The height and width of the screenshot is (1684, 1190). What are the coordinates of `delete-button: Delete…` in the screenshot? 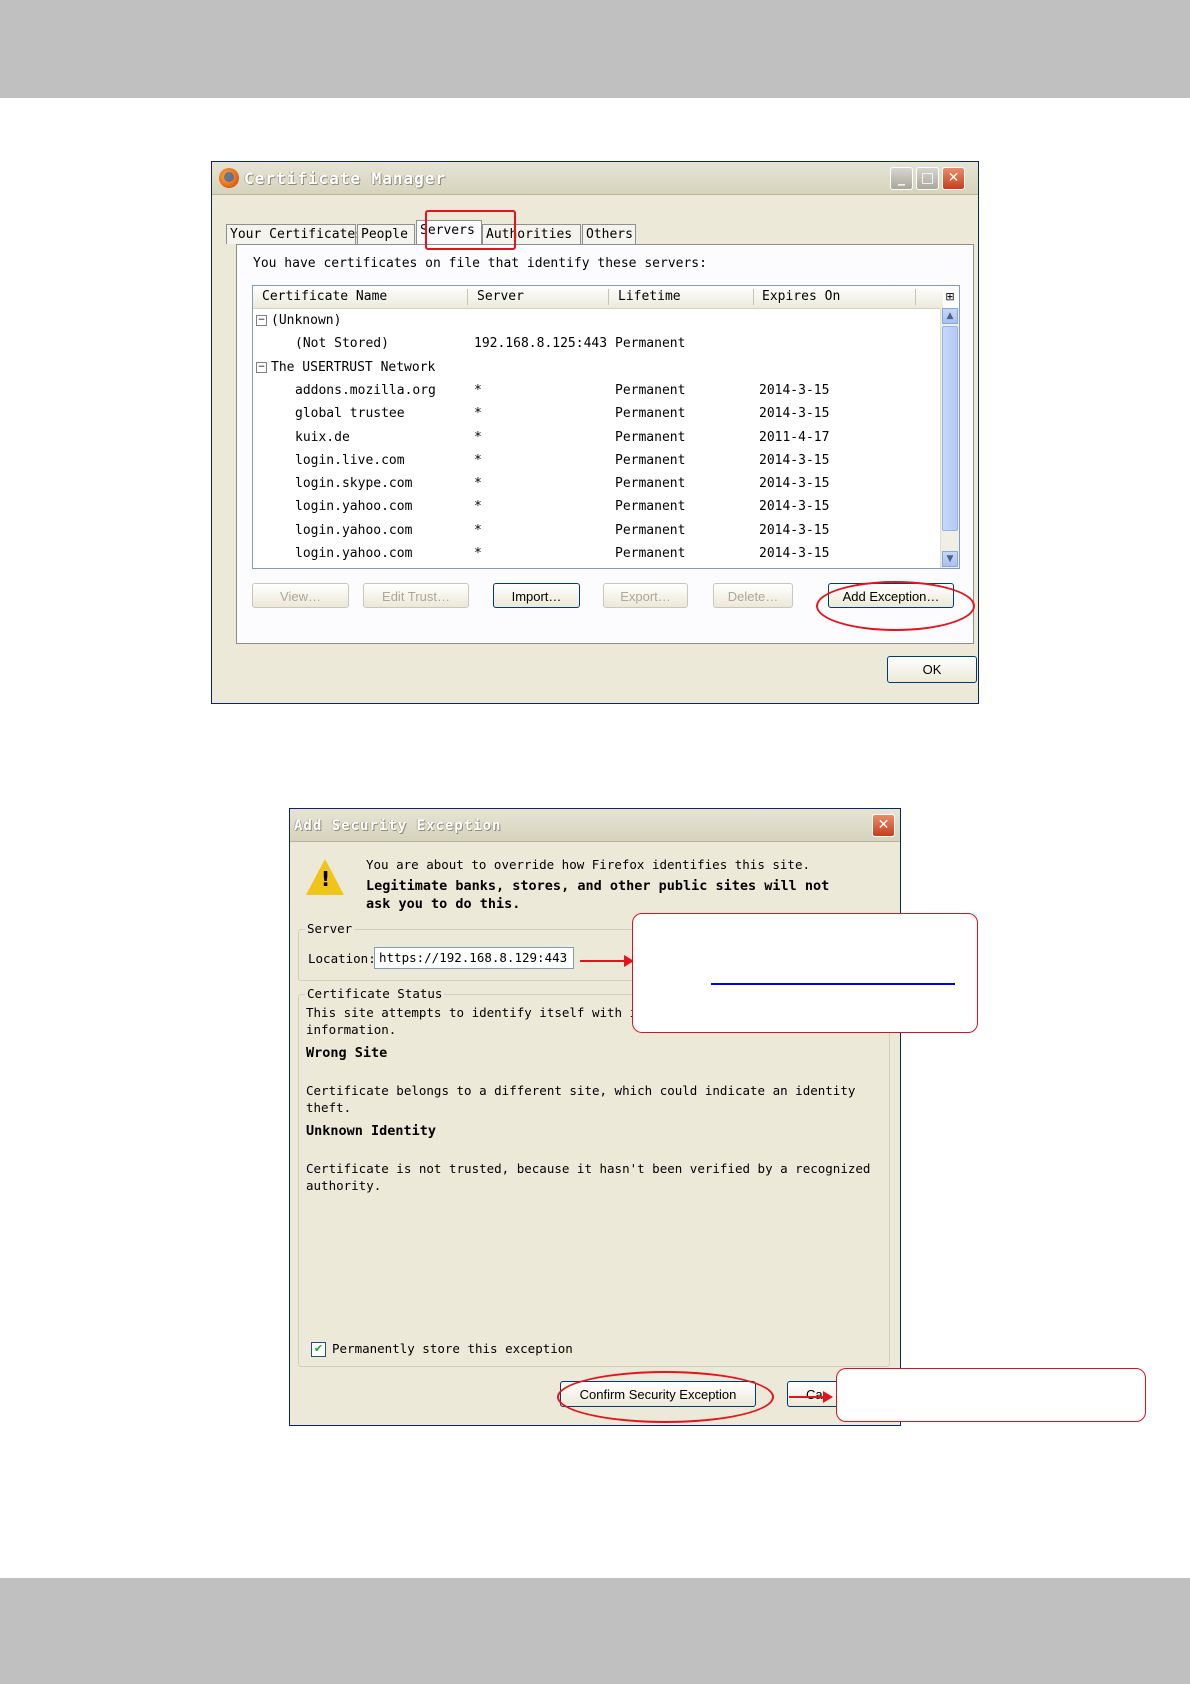 It's located at (753, 595).